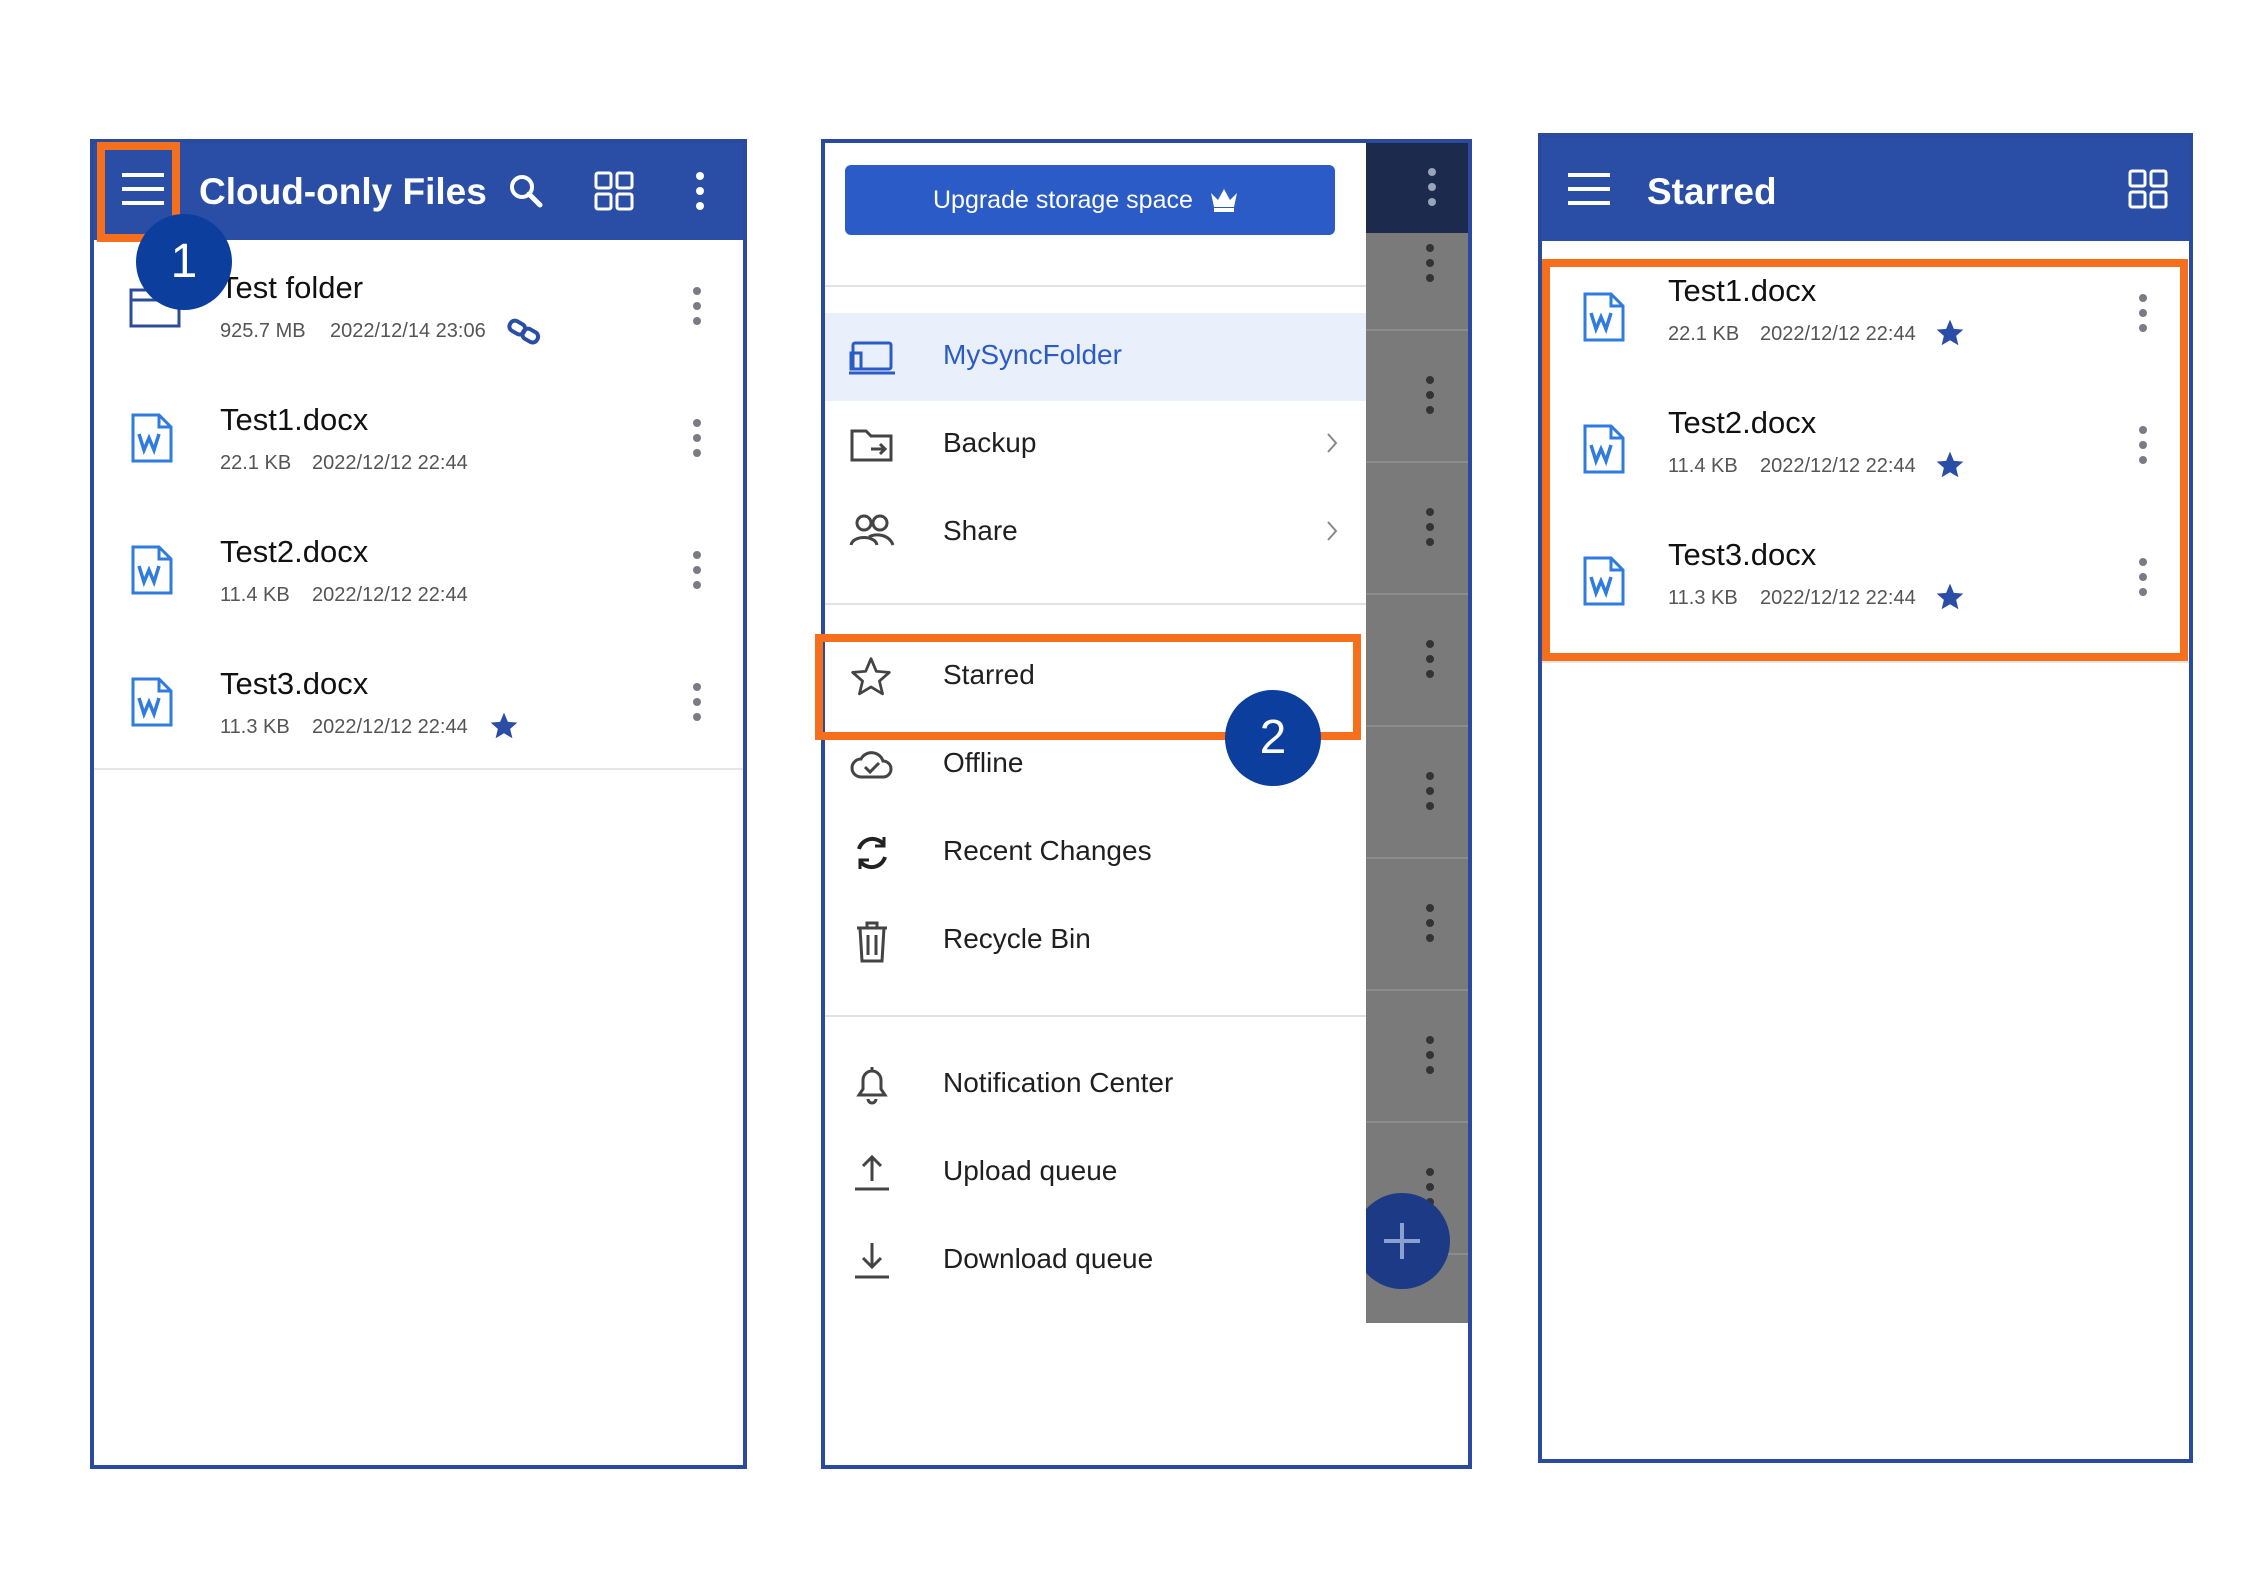  I want to click on page-title: Cloud-only Files, so click(343, 191).